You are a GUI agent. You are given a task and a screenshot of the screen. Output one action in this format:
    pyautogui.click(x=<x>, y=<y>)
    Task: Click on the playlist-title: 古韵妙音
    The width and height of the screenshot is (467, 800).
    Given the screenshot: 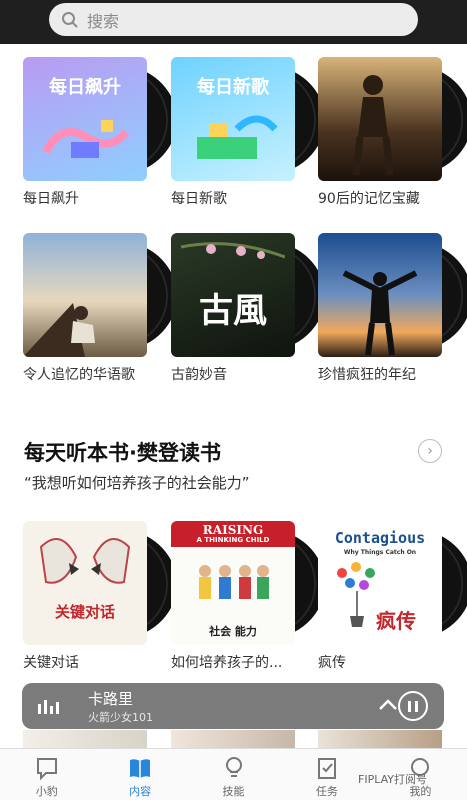 What is the action you would take?
    pyautogui.click(x=199, y=375)
    